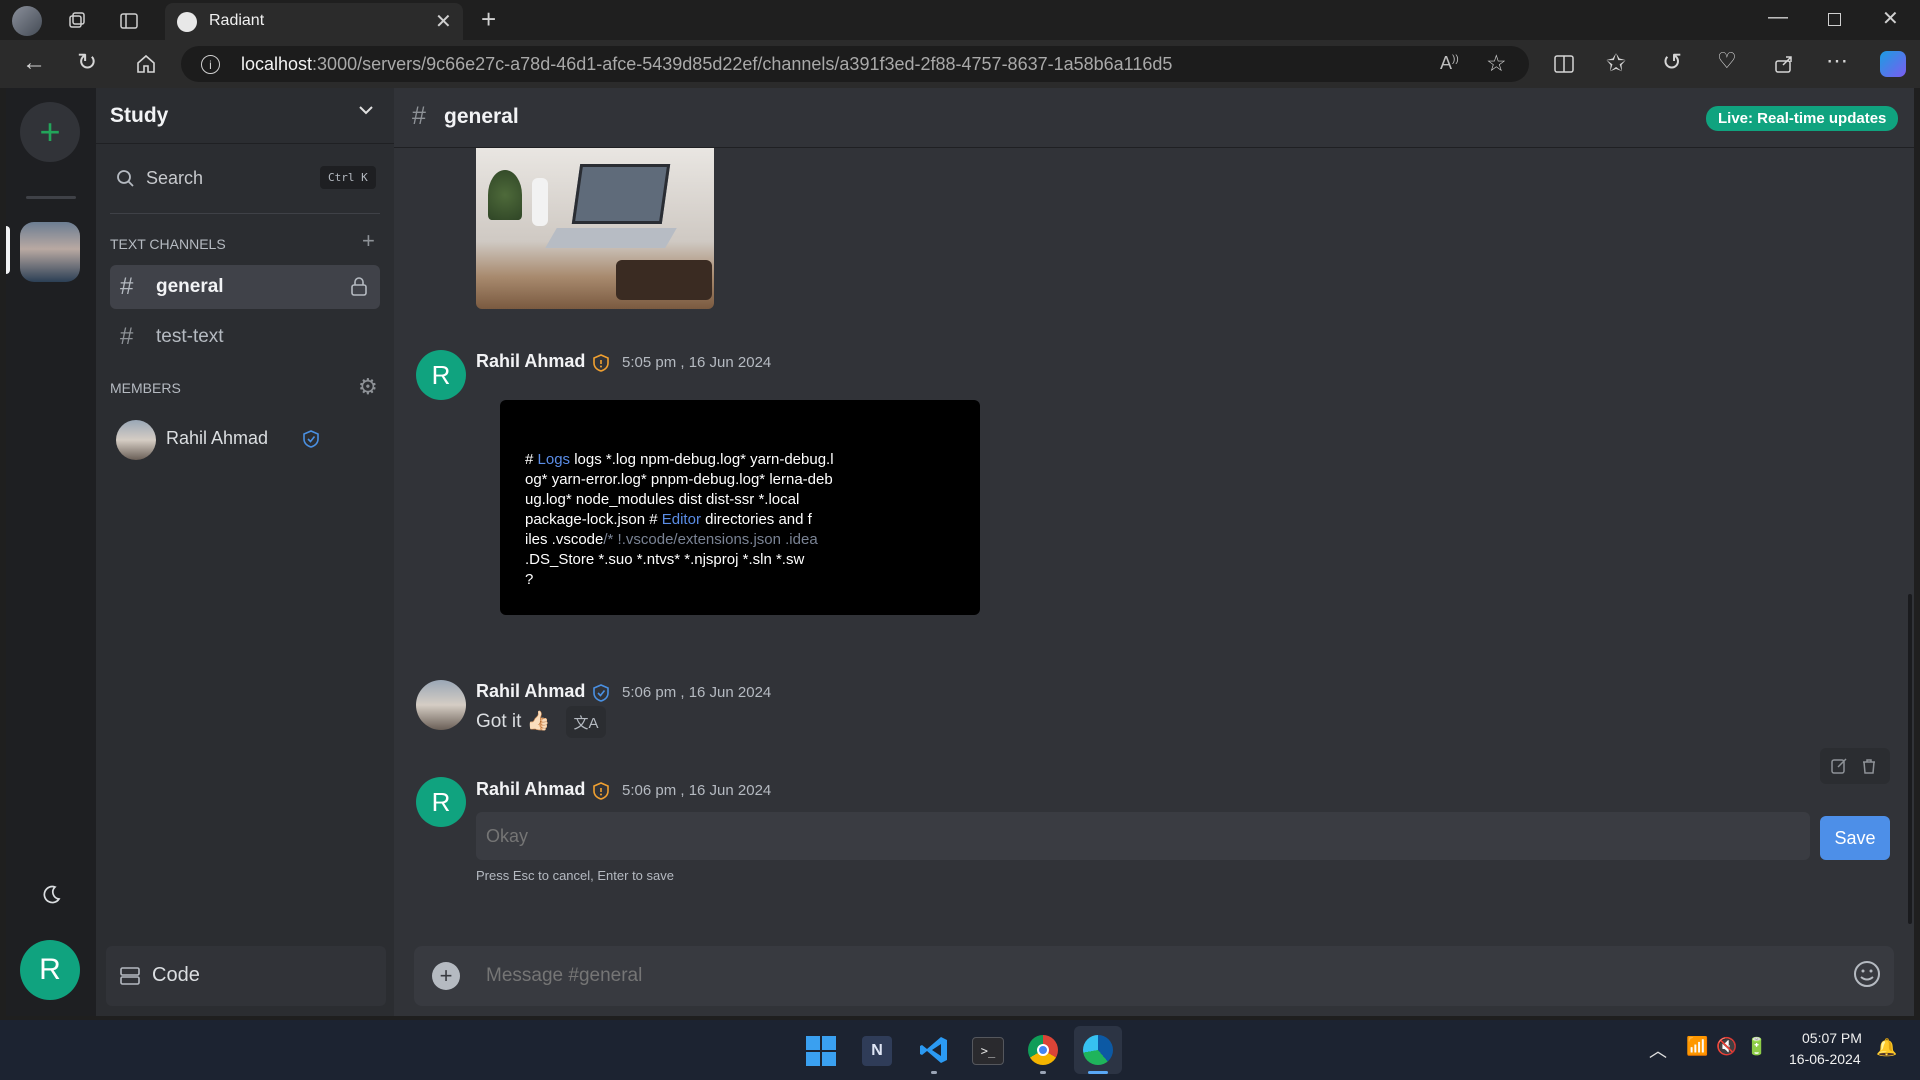 The image size is (1920, 1080). Describe the element at coordinates (210, 64) in the screenshot. I see `site-info-icon: i` at that location.